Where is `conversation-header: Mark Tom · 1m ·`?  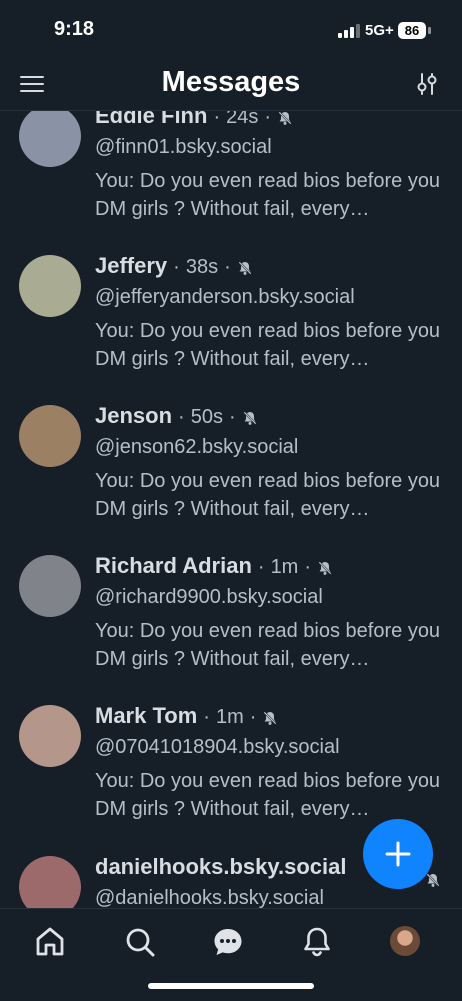 conversation-header: Mark Tom · 1m · is located at coordinates (186, 716).